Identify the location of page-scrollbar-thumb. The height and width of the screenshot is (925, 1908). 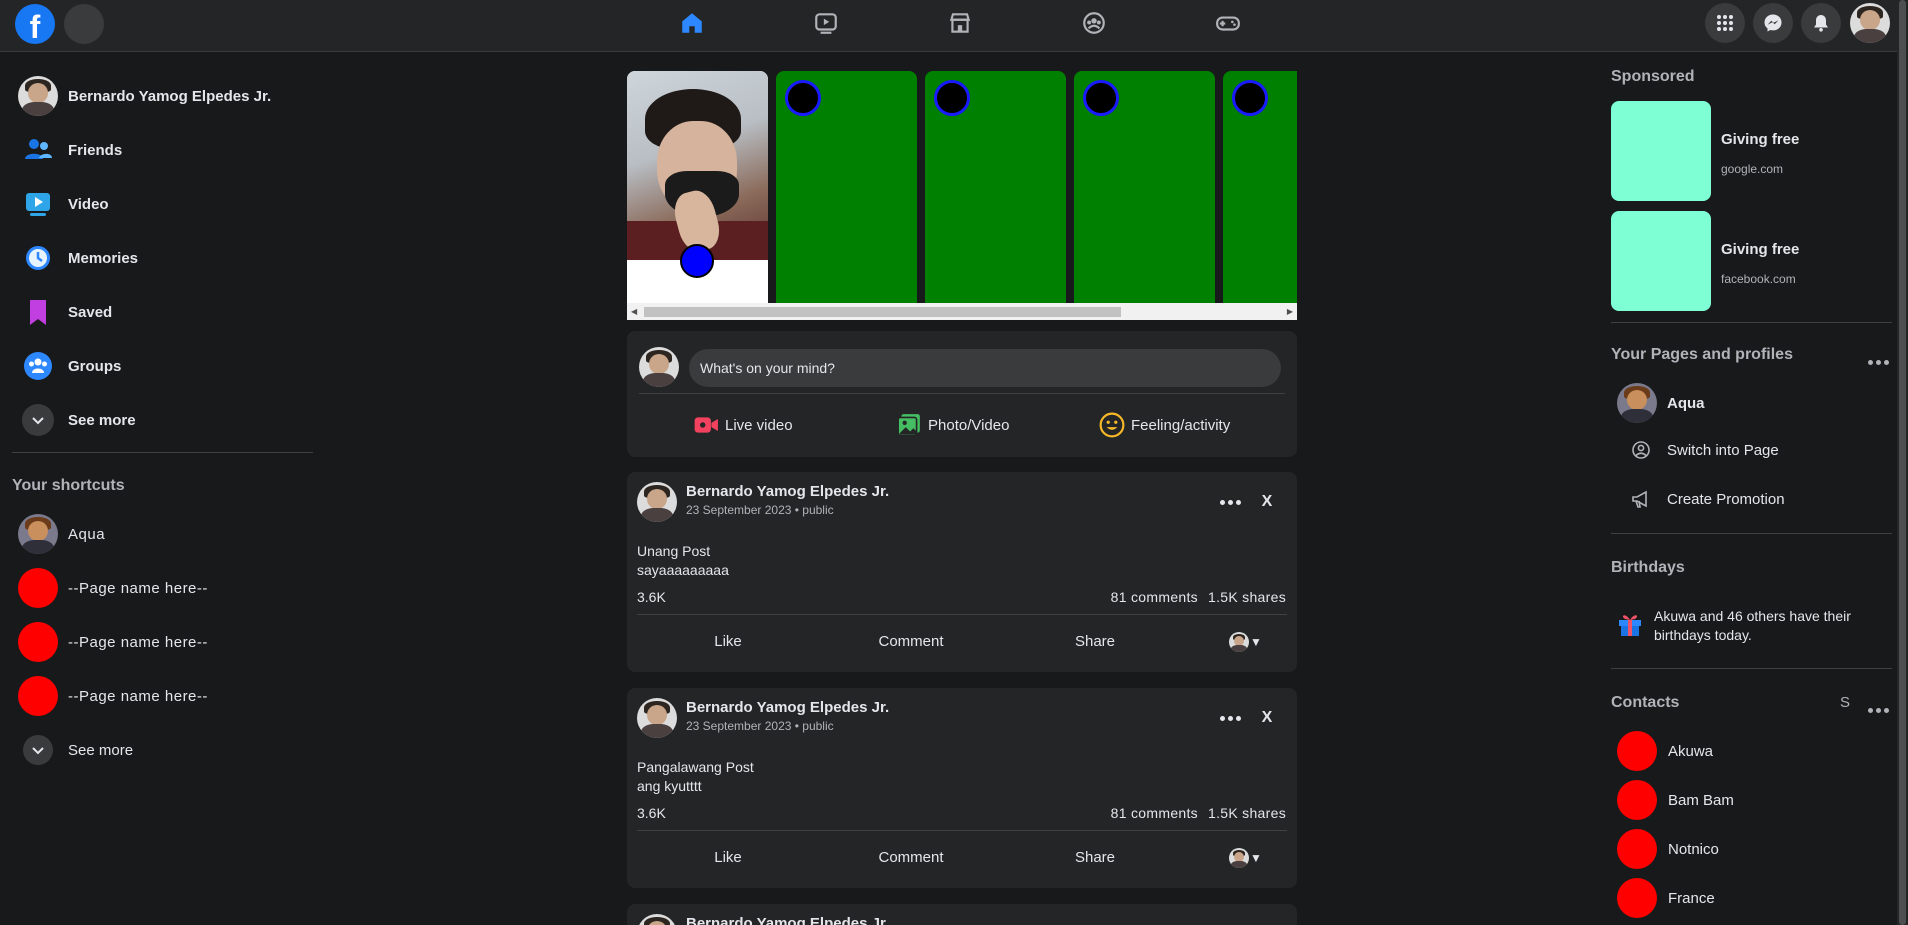
(1902, 462).